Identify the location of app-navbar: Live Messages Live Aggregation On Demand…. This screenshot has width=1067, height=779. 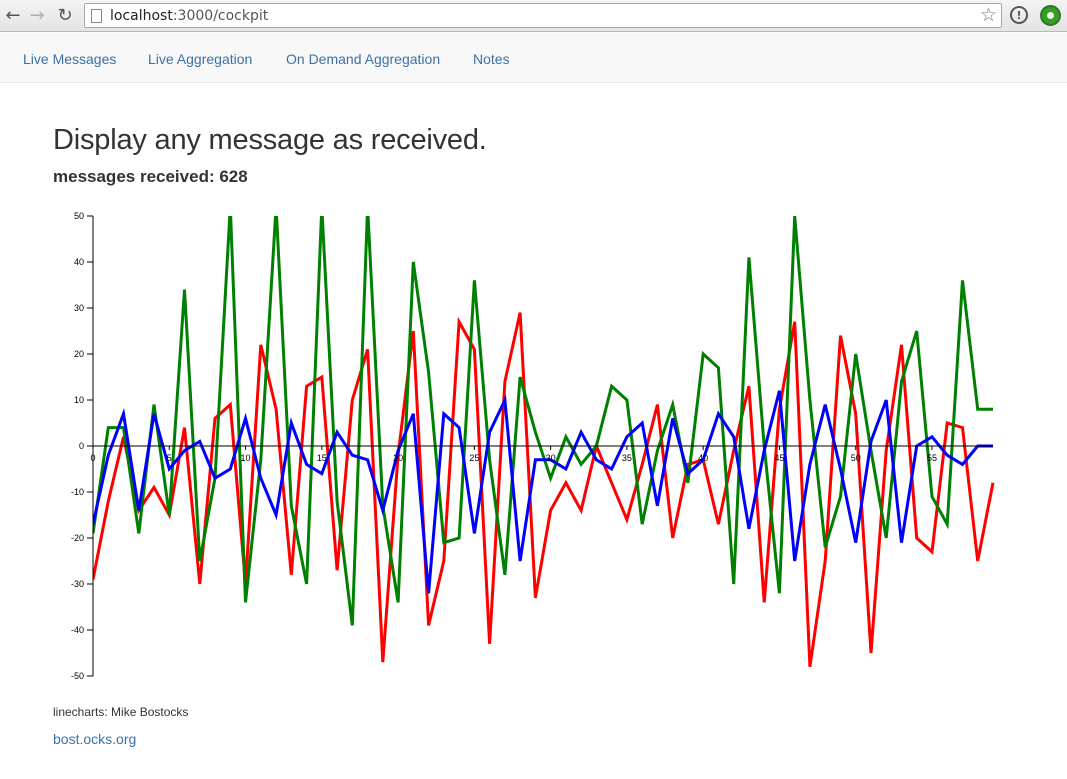
(533, 58).